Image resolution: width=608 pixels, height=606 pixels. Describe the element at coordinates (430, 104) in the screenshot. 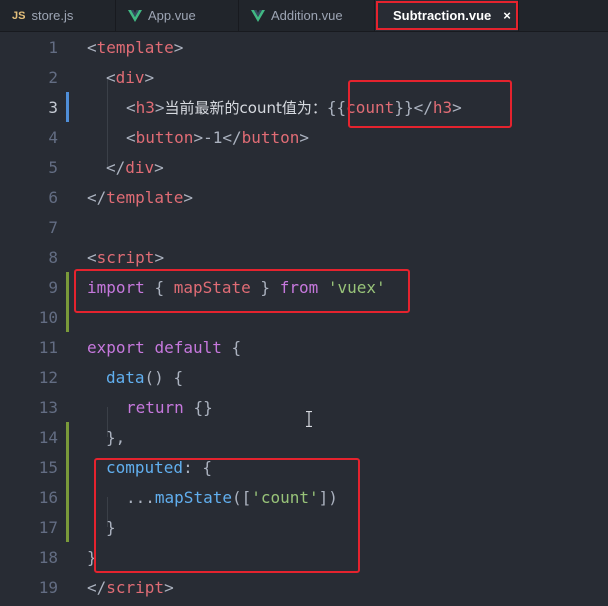

I see `annotation-box-count-binding` at that location.